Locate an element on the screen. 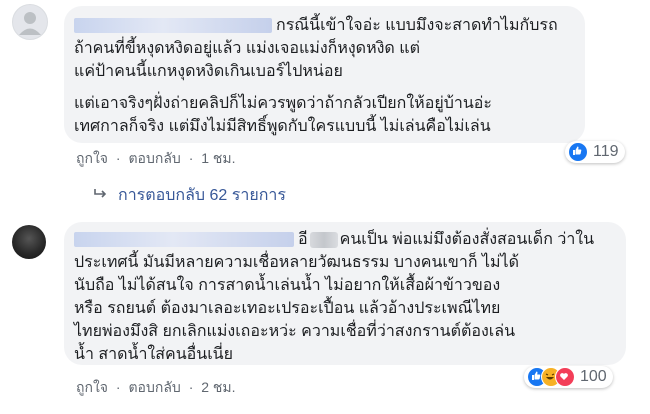 This screenshot has height=414, width=650. comment-actions: ถูกใจ · ตอบกลับ · 1 ชม. is located at coordinates (156, 158).